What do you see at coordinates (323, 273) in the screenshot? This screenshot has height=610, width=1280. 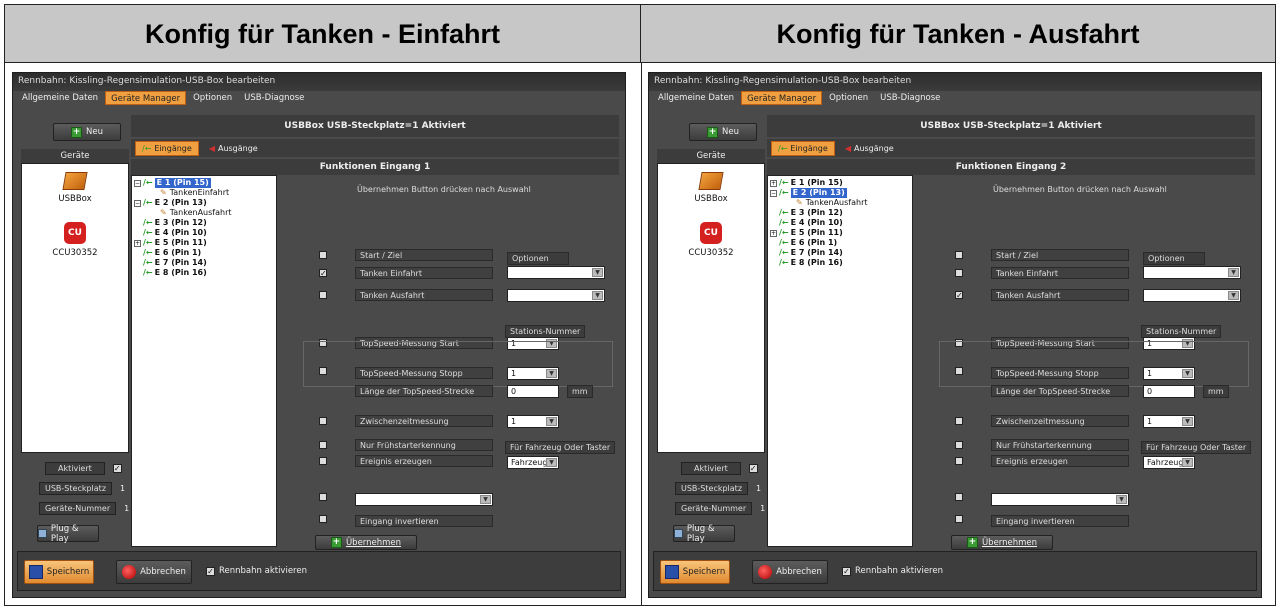 I see `tanken-einfahrt-checkbox: ✓` at bounding box center [323, 273].